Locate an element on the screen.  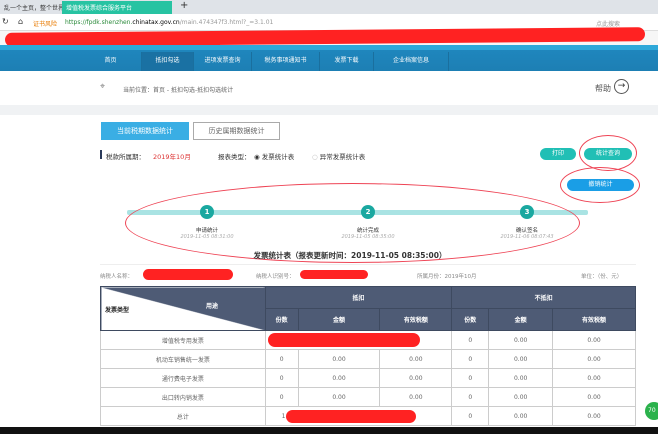
table-row-total: 总计 1 0 0.00 0.00 is located at coordinates (368, 416).